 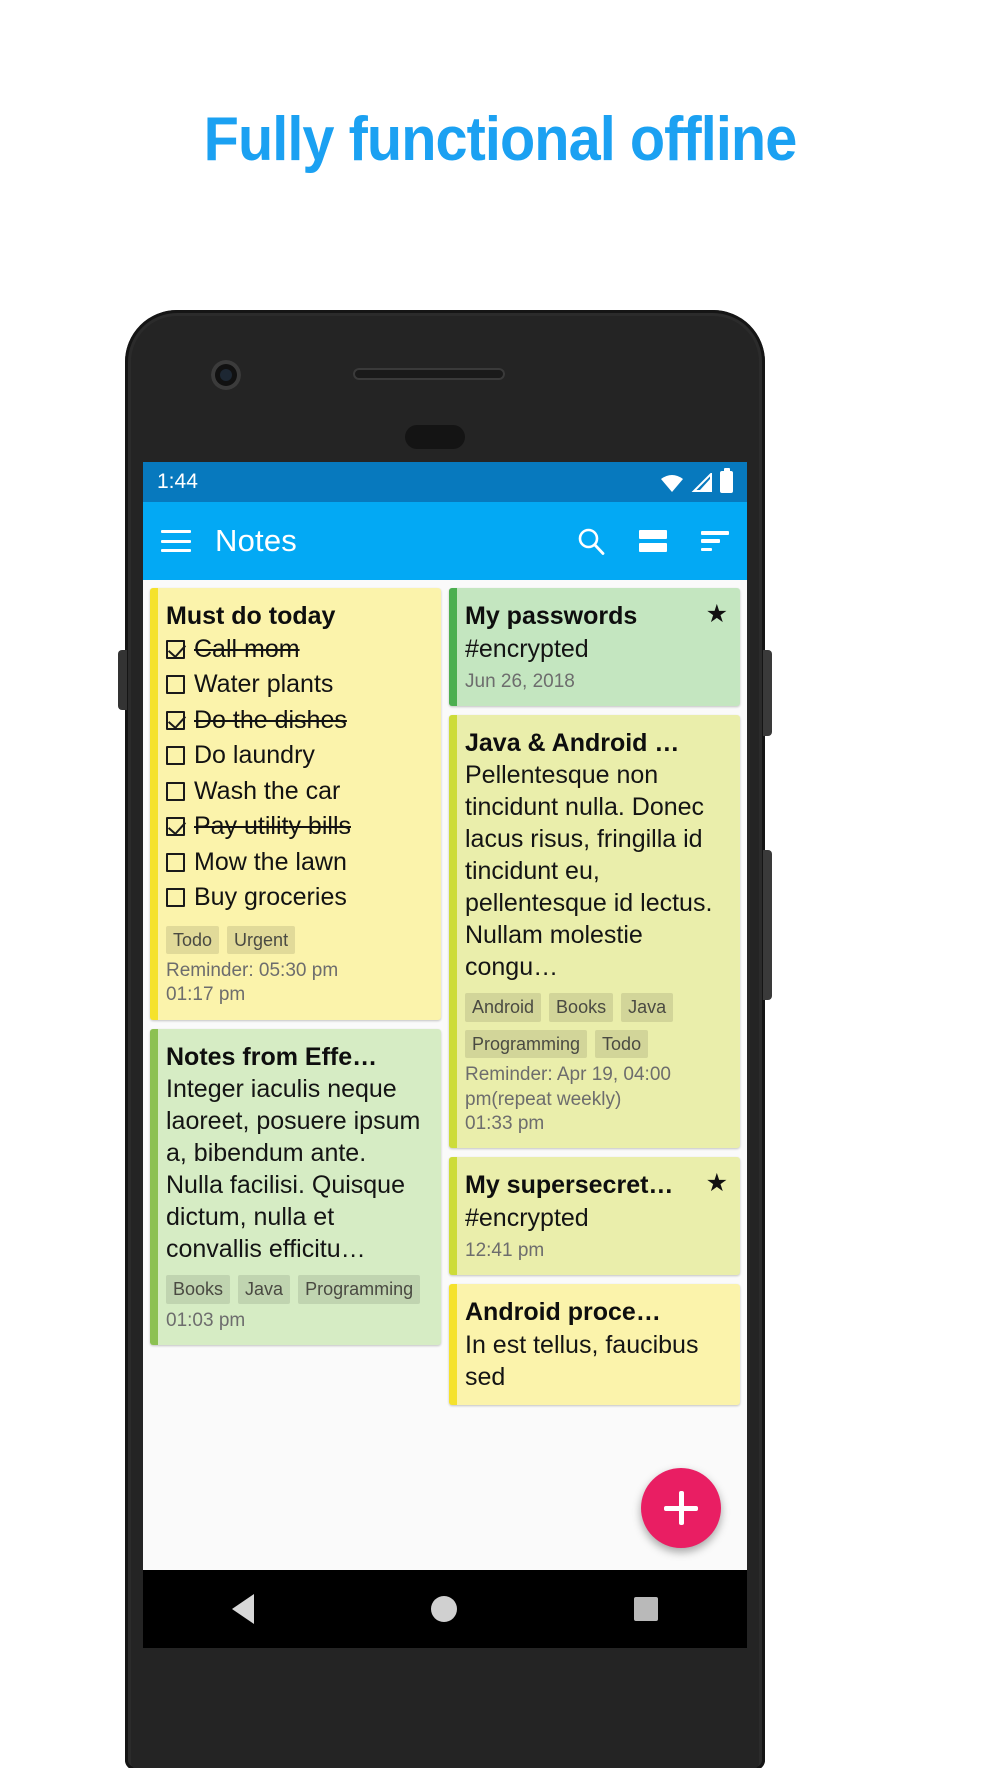 I want to click on front-camera-icon, so click(x=226, y=375).